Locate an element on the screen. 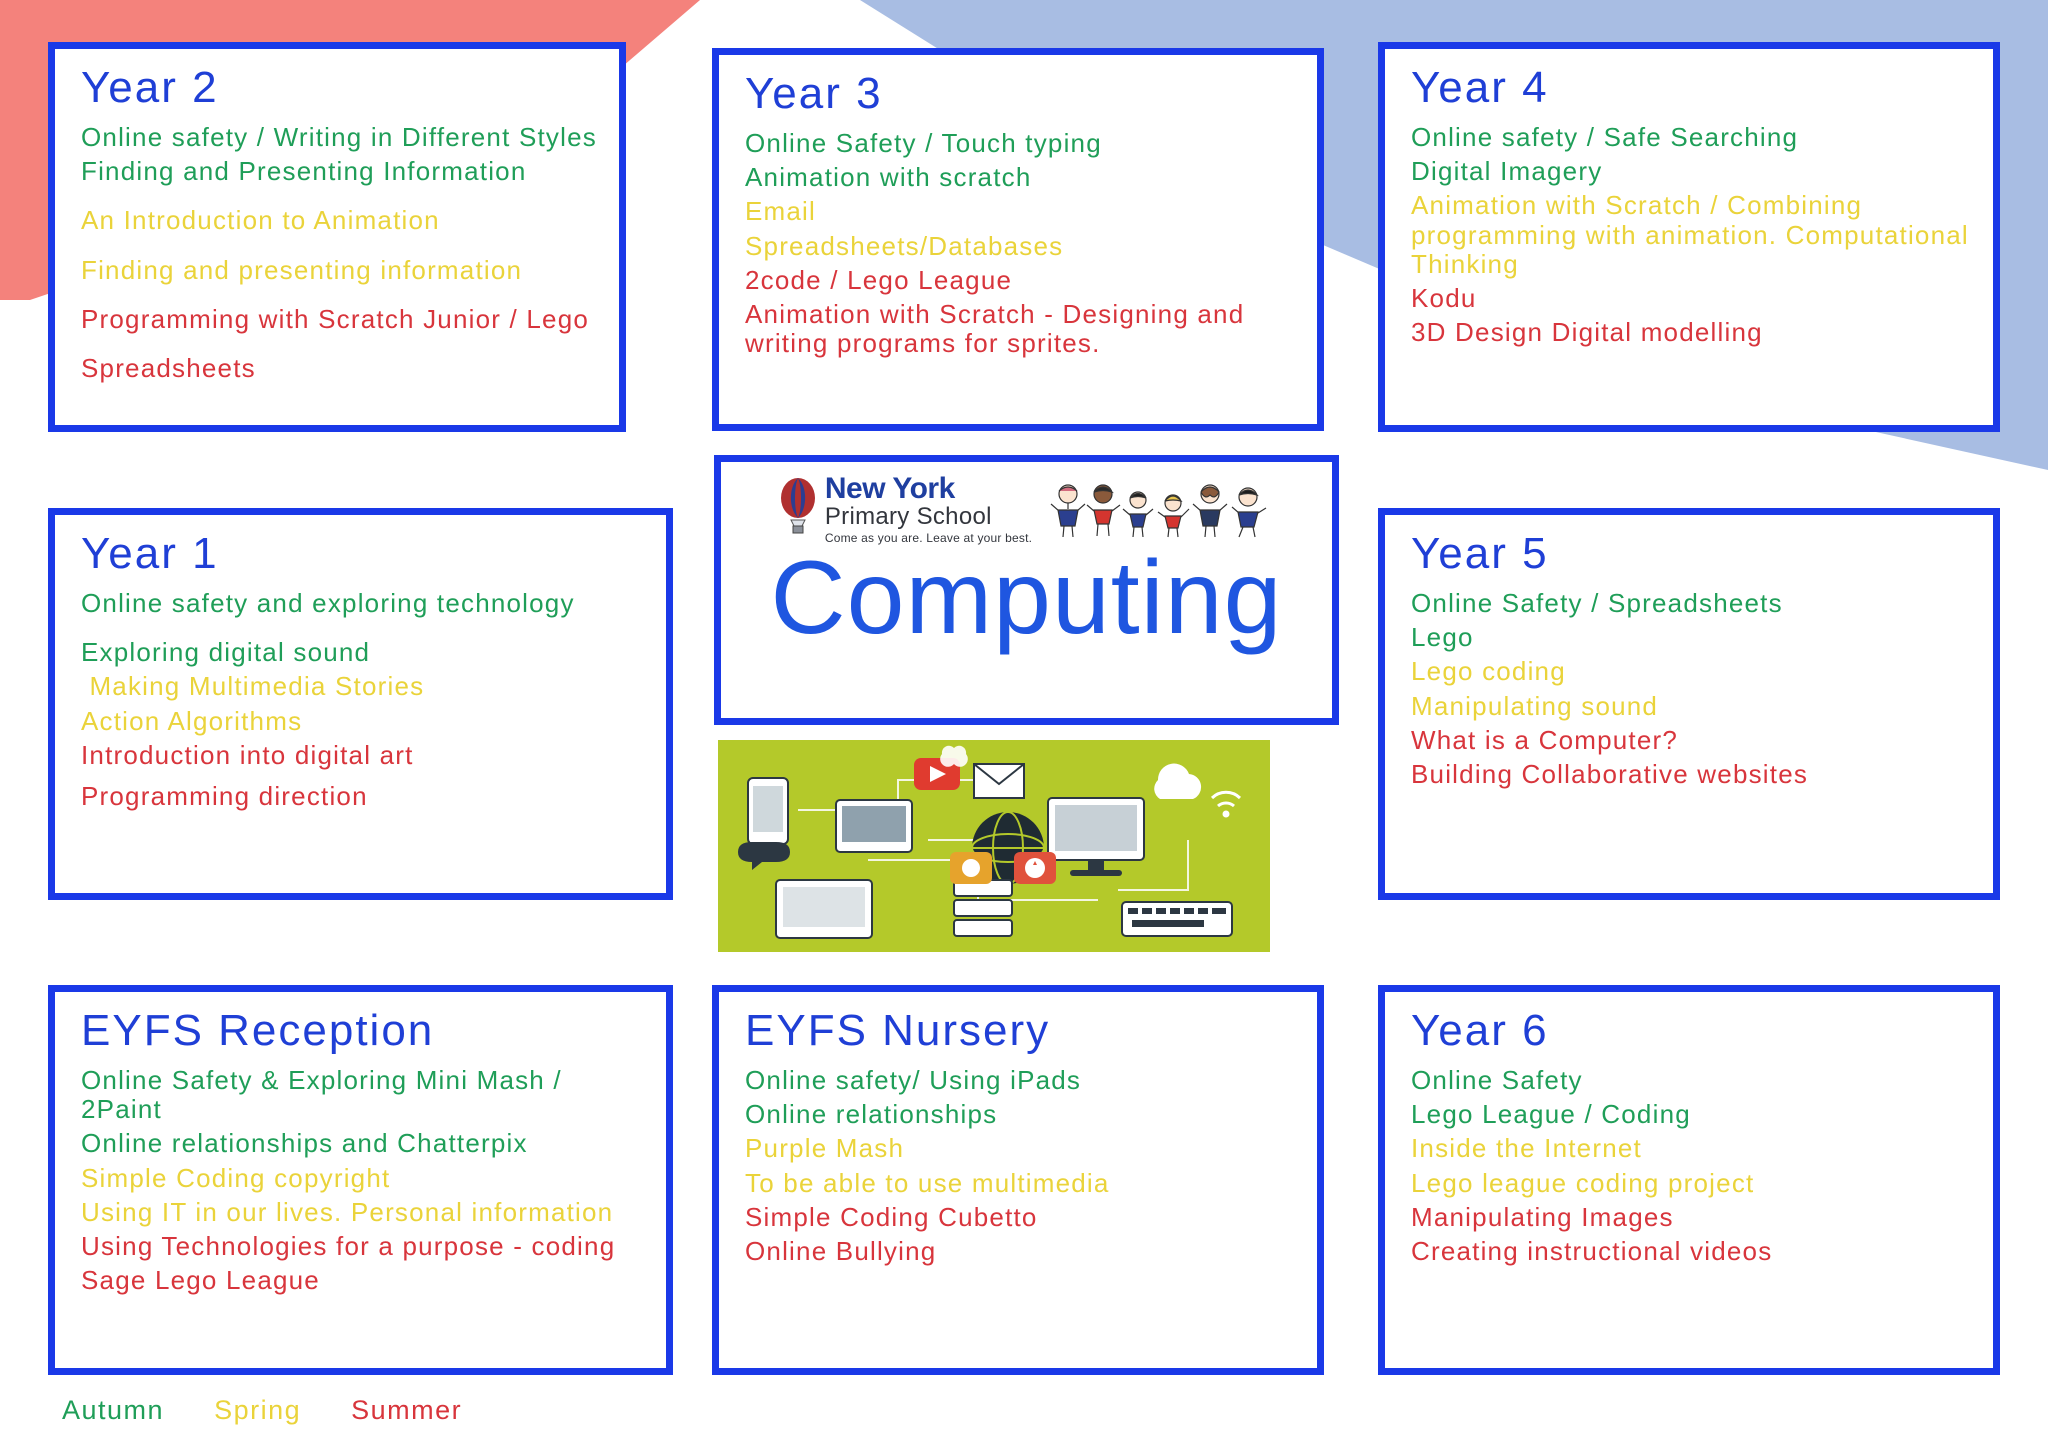 The image size is (2048, 1448). card-year-5-title: Year 5 is located at coordinates (1480, 553).